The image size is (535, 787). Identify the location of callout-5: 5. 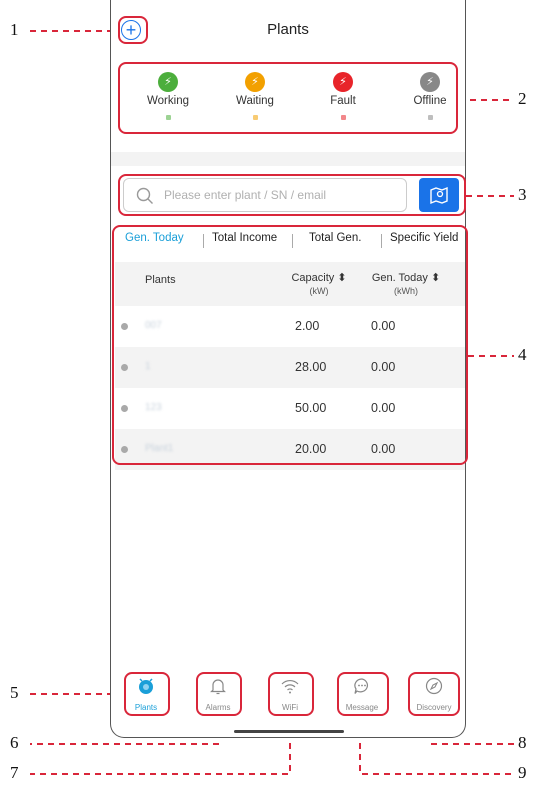
(14, 692).